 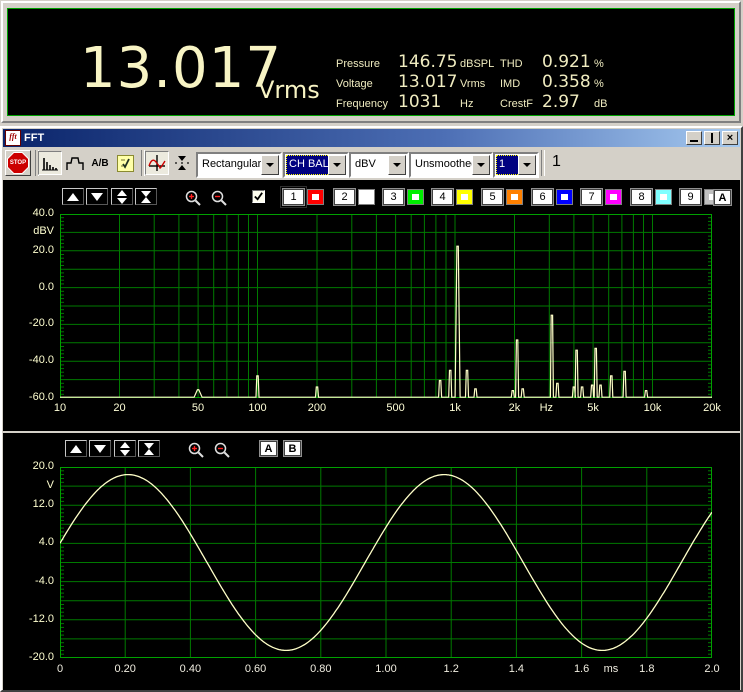 I want to click on spectrum-view-button, so click(x=50, y=163).